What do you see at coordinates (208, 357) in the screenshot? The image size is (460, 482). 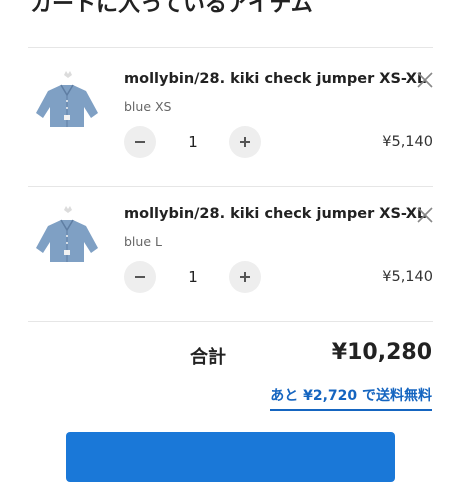 I see `total-label: 合計` at bounding box center [208, 357].